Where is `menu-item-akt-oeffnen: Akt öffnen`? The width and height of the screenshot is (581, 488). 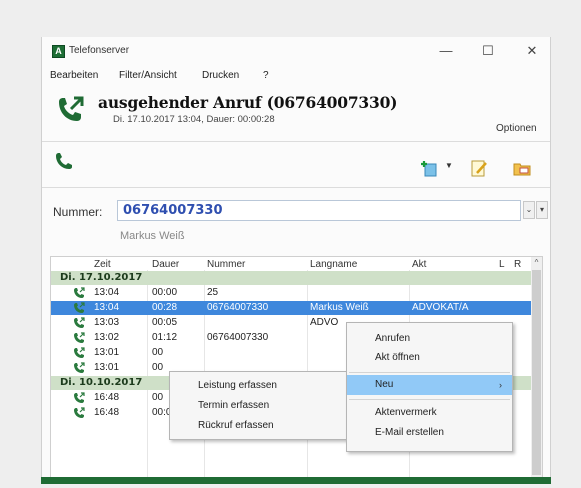
menu-item-akt-oeffnen: Akt öffnen is located at coordinates (429, 358).